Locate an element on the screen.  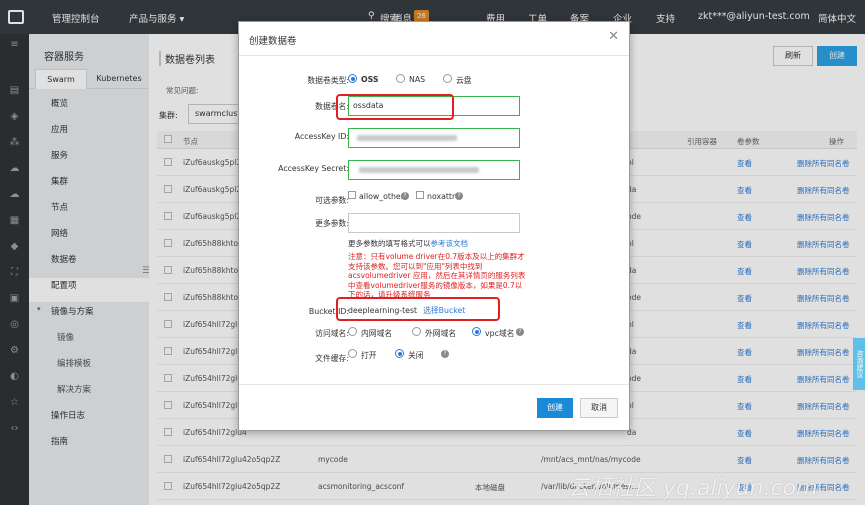
type-nas-radio is located at coordinates (400, 78).